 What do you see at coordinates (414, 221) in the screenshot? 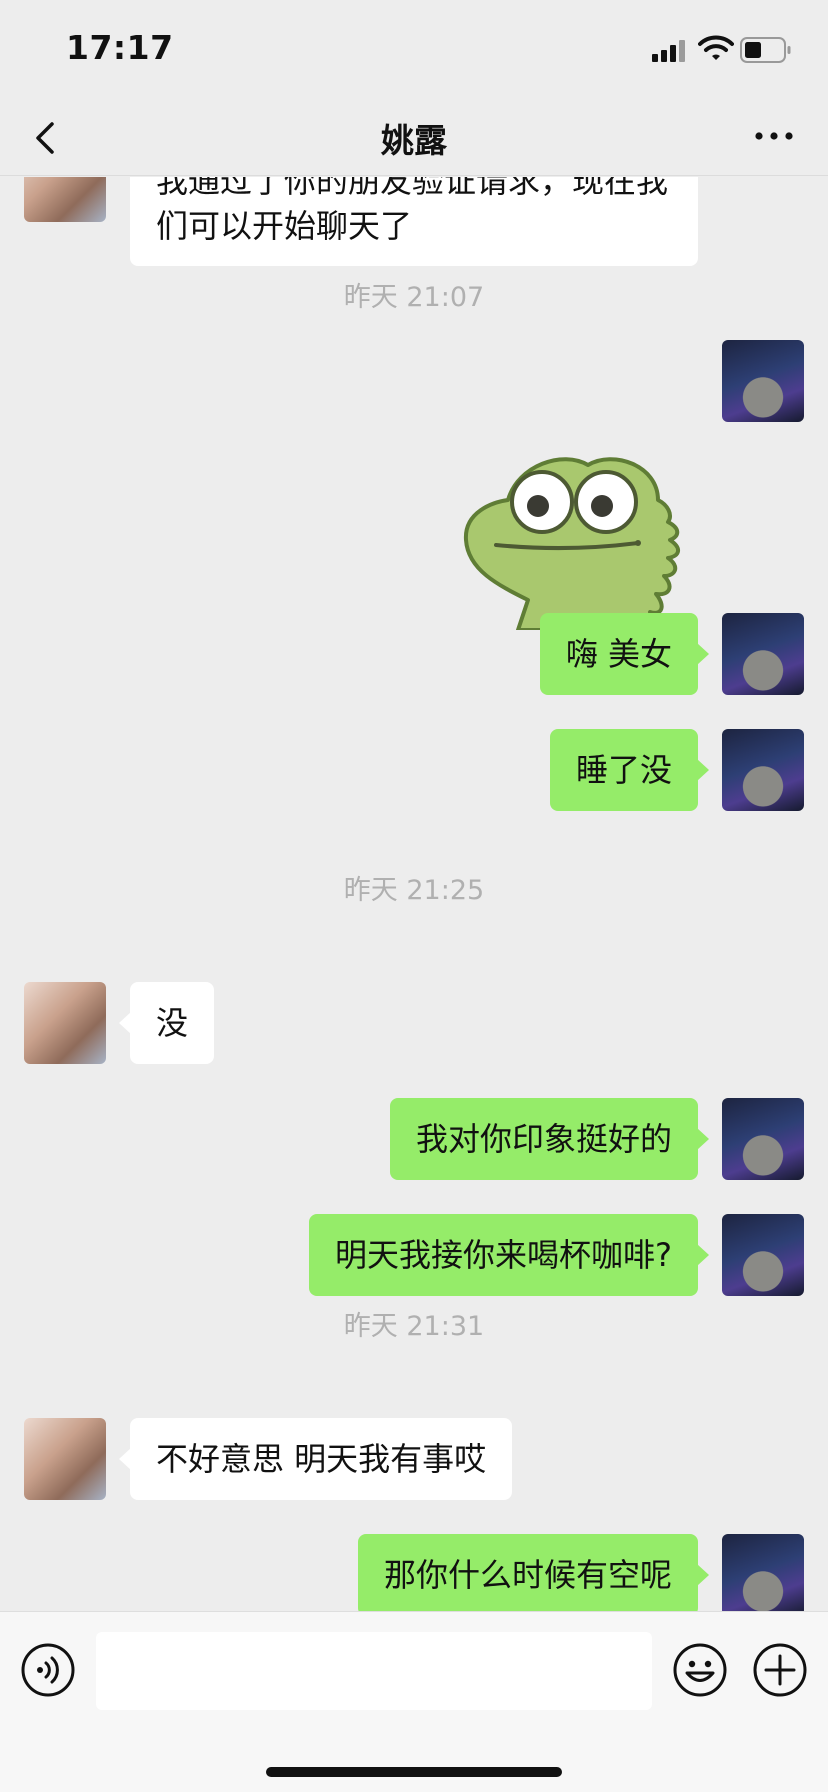
I see `message-bubble-received: 我通过了你的朋友验证请求，现在我们可以开始聊天了` at bounding box center [414, 221].